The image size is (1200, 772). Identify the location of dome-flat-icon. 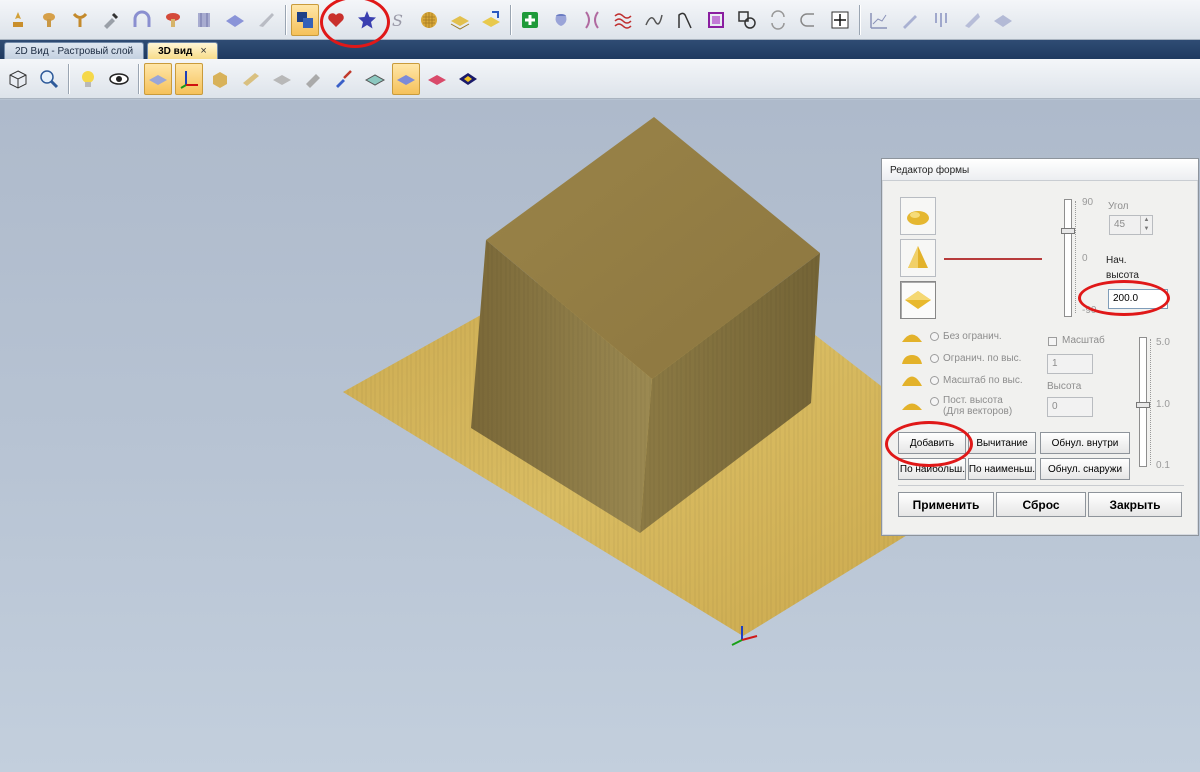
(912, 359).